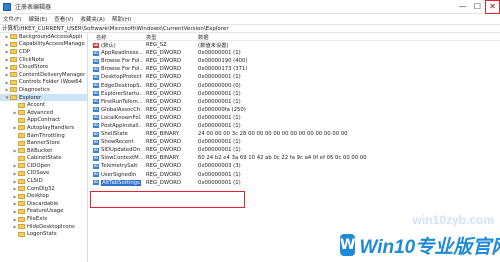 This screenshot has height=262, width=500. I want to click on tree-item: ▶ FileExts, so click(43, 219).